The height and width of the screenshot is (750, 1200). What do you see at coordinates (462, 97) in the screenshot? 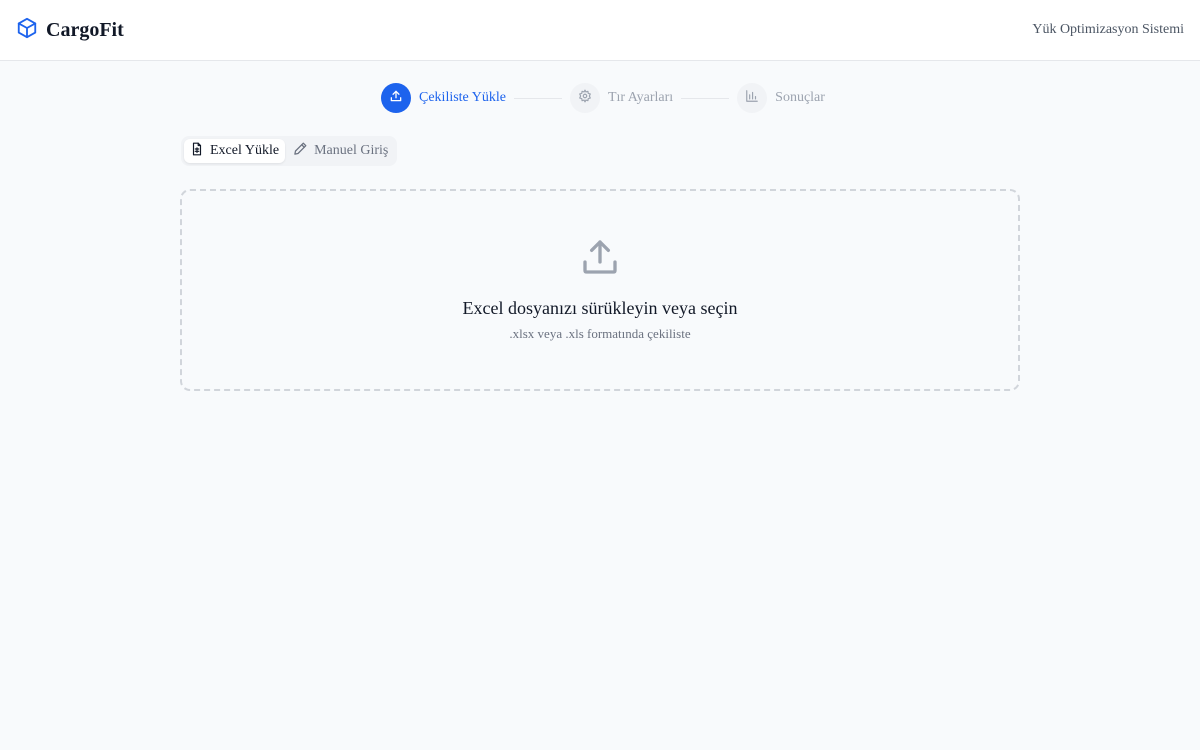
I see `step-label-upload: Çekiliste Yükle` at bounding box center [462, 97].